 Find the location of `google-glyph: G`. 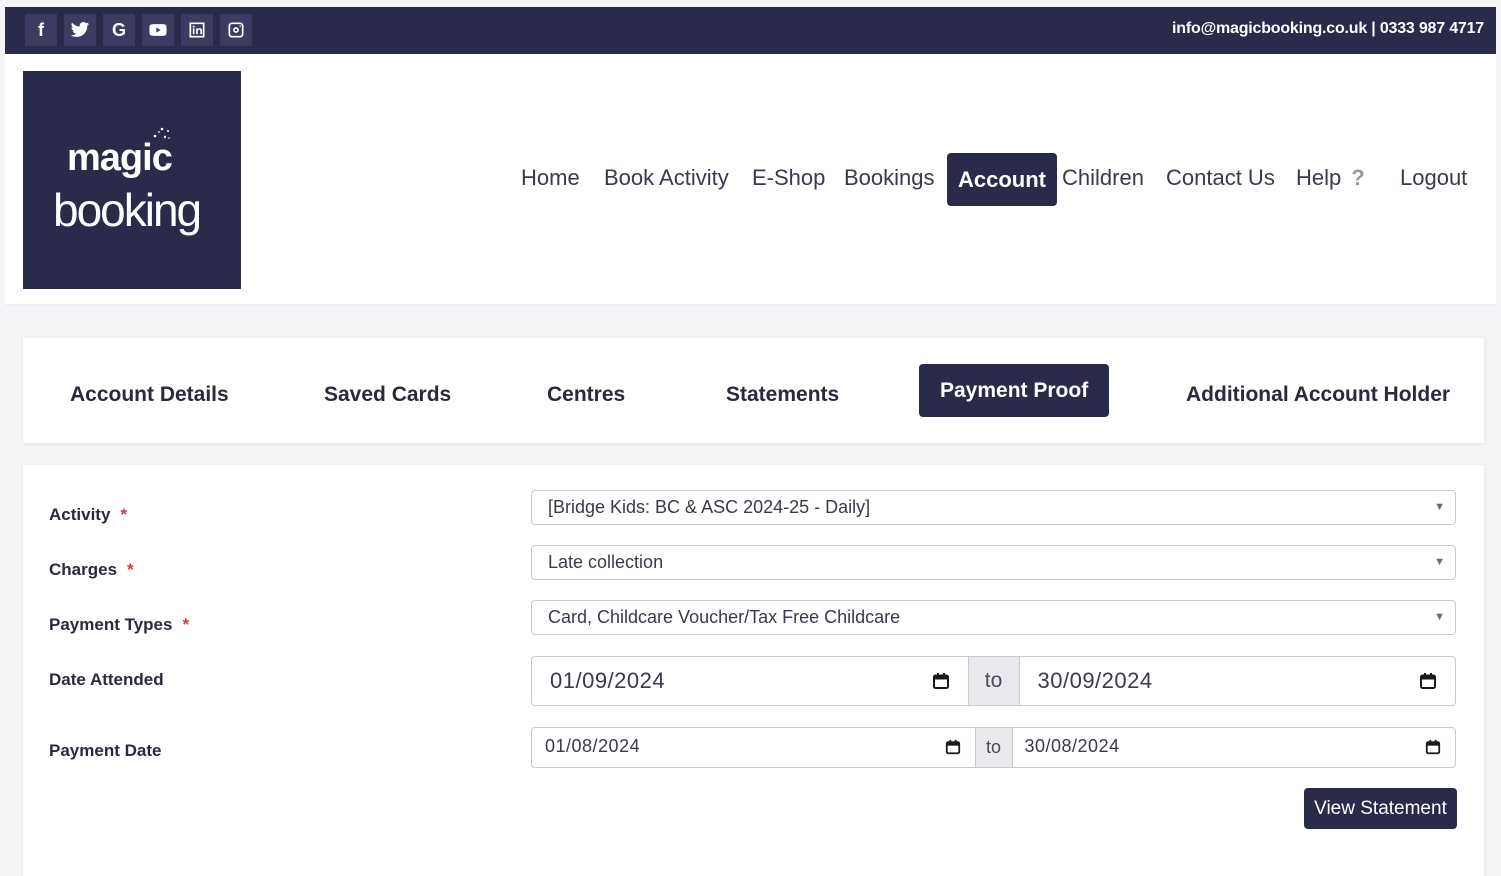

google-glyph: G is located at coordinates (118, 29).